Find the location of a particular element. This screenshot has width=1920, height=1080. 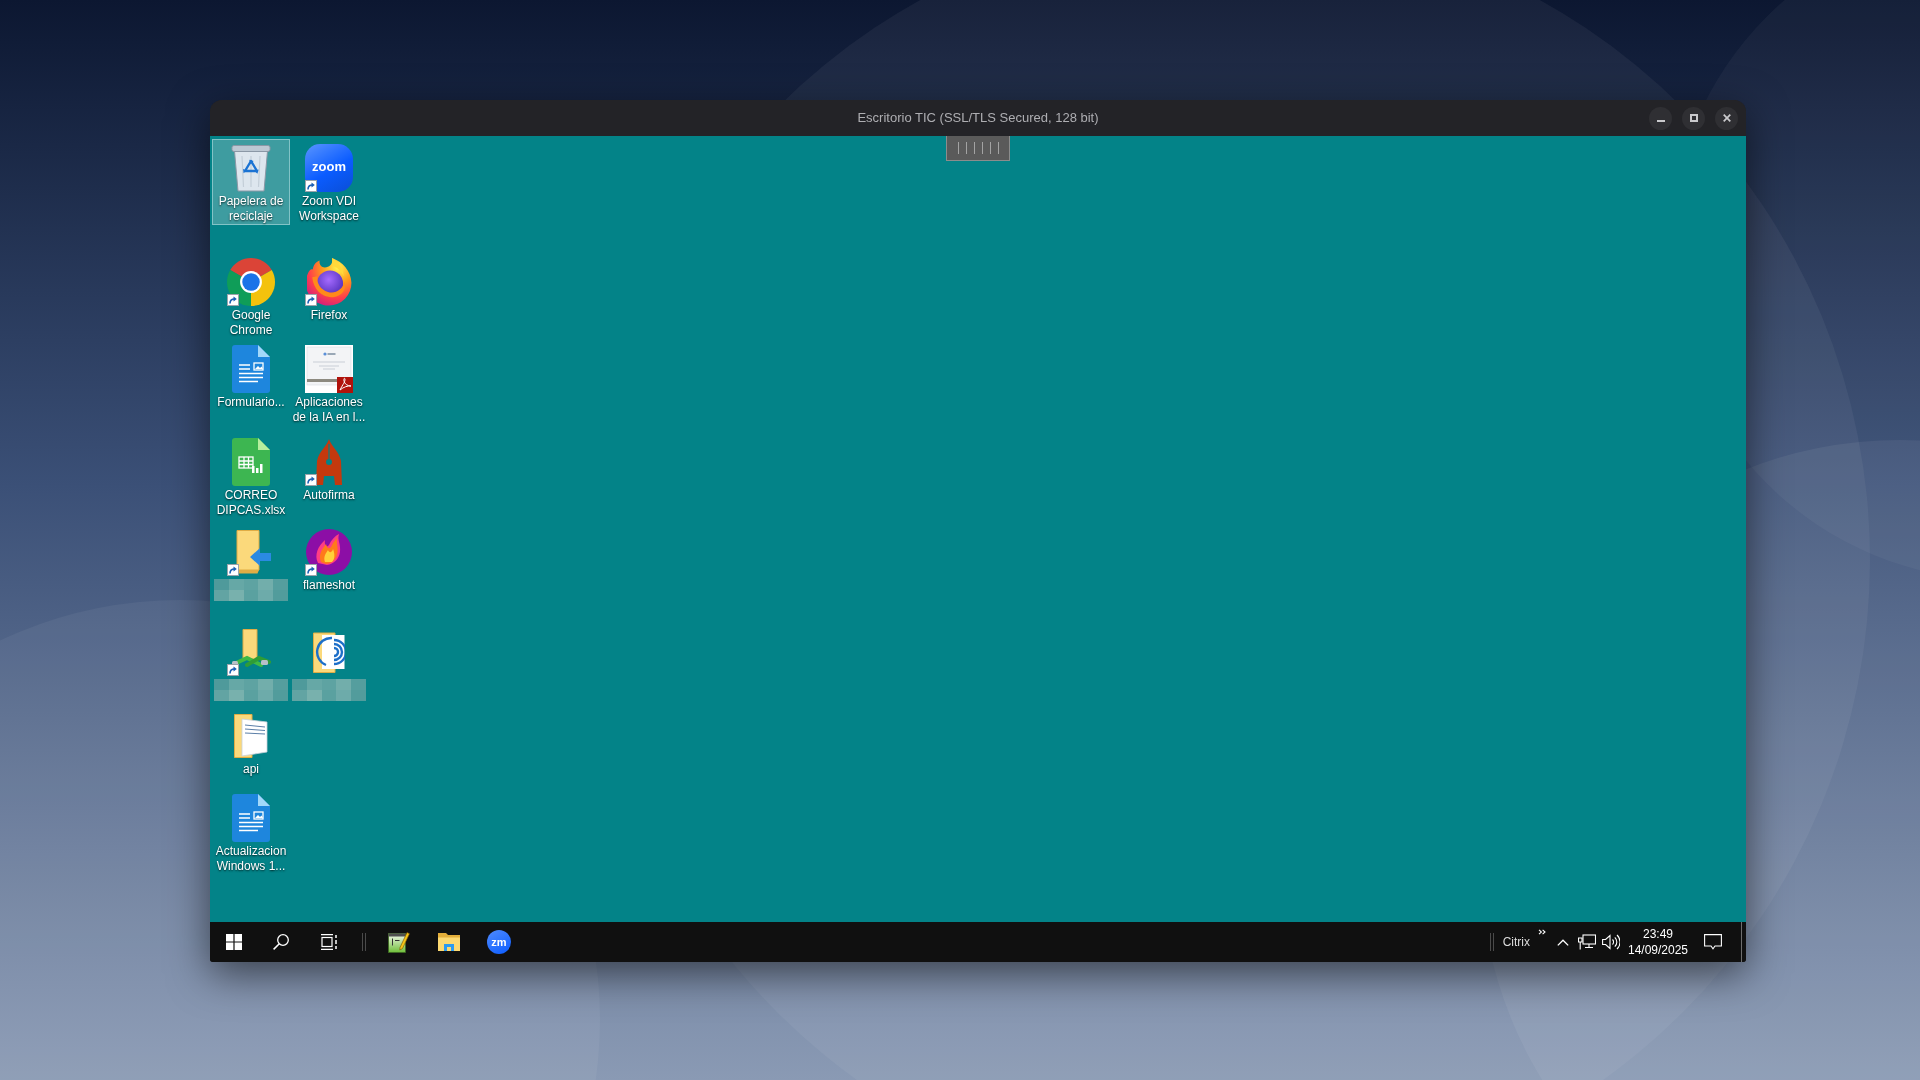

close-icon is located at coordinates (1726, 118).